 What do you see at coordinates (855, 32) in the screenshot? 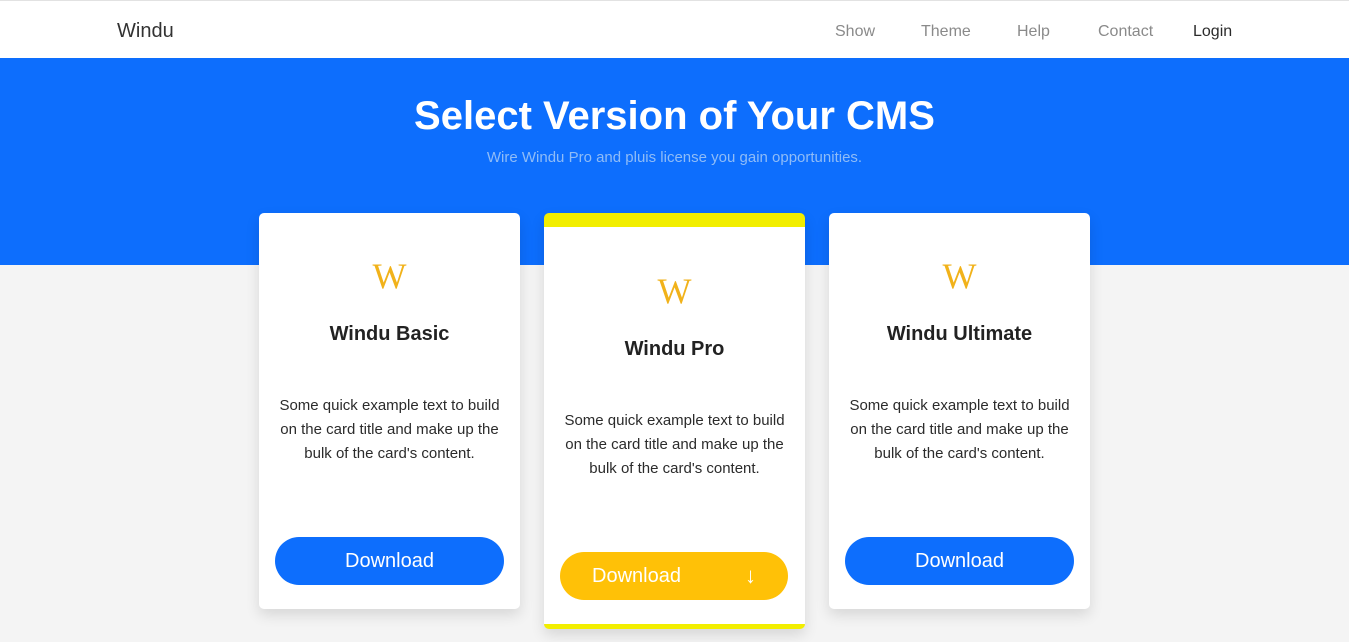
I see `nav-link-show: Show` at bounding box center [855, 32].